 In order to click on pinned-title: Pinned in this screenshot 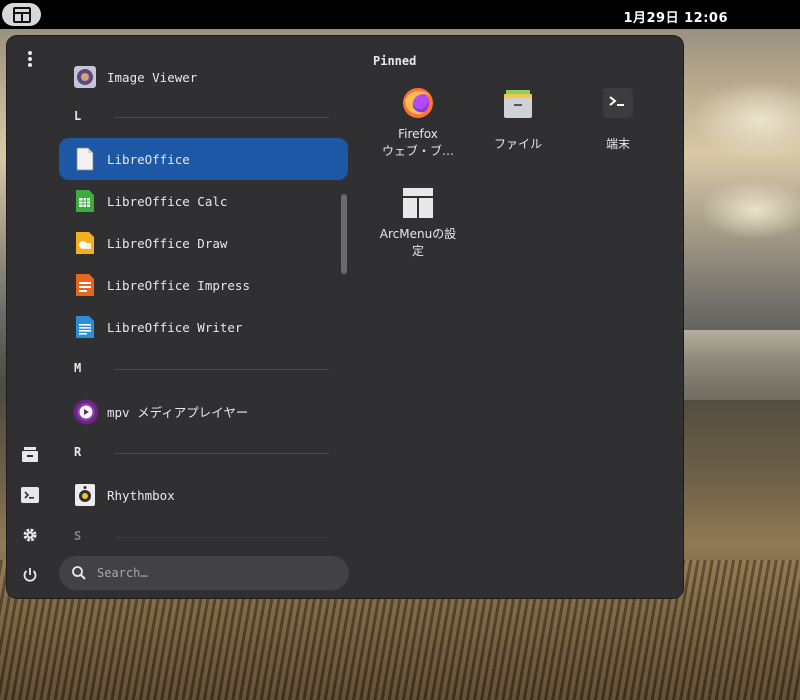, I will do `click(395, 61)`.